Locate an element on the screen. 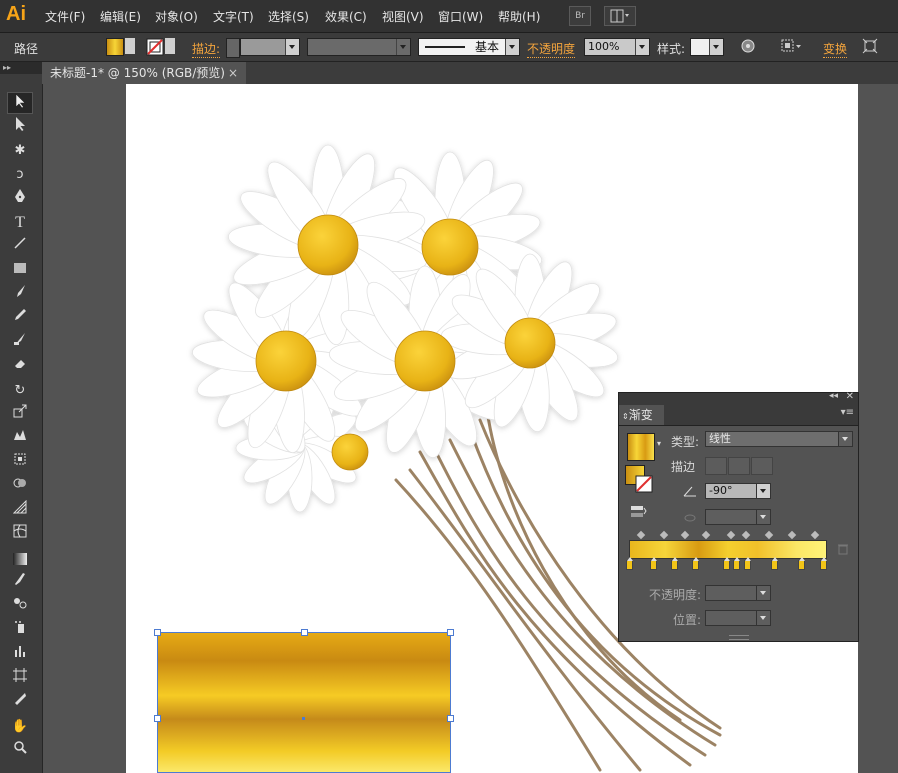  reverse-gradient-icon is located at coordinates (638, 512).